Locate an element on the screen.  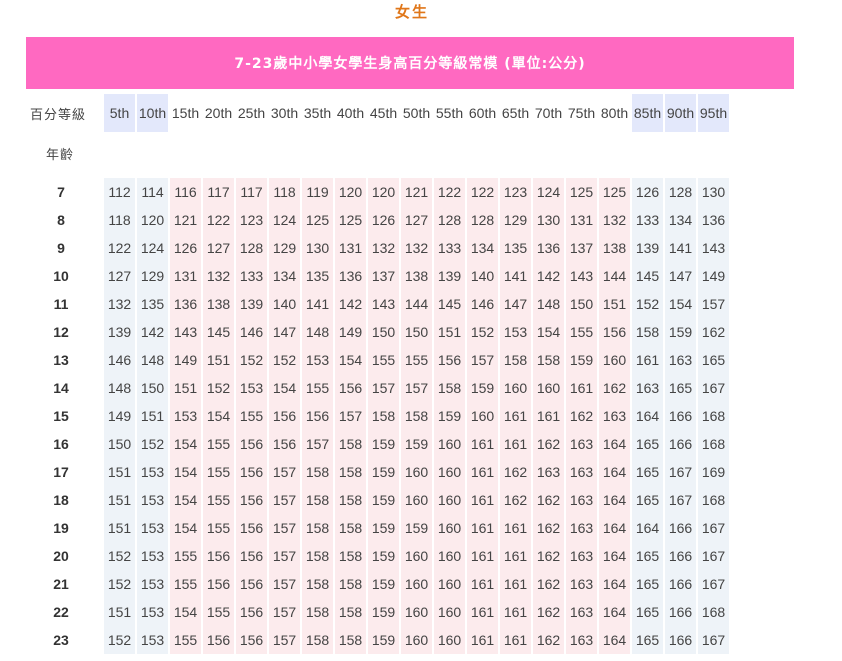
height-cell: 122 is located at coordinates (482, 192).